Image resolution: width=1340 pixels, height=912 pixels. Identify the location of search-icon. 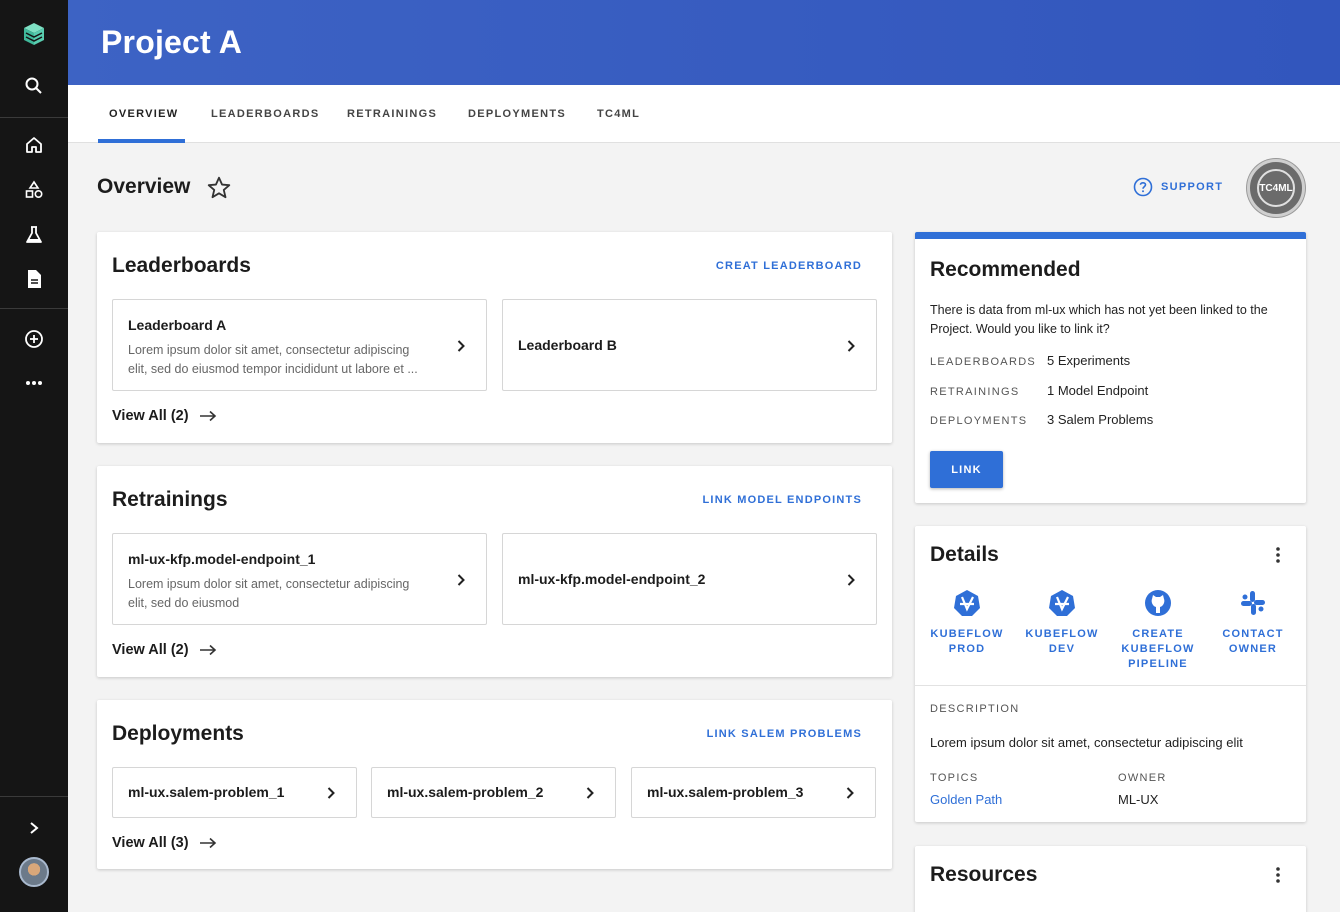
(34, 86).